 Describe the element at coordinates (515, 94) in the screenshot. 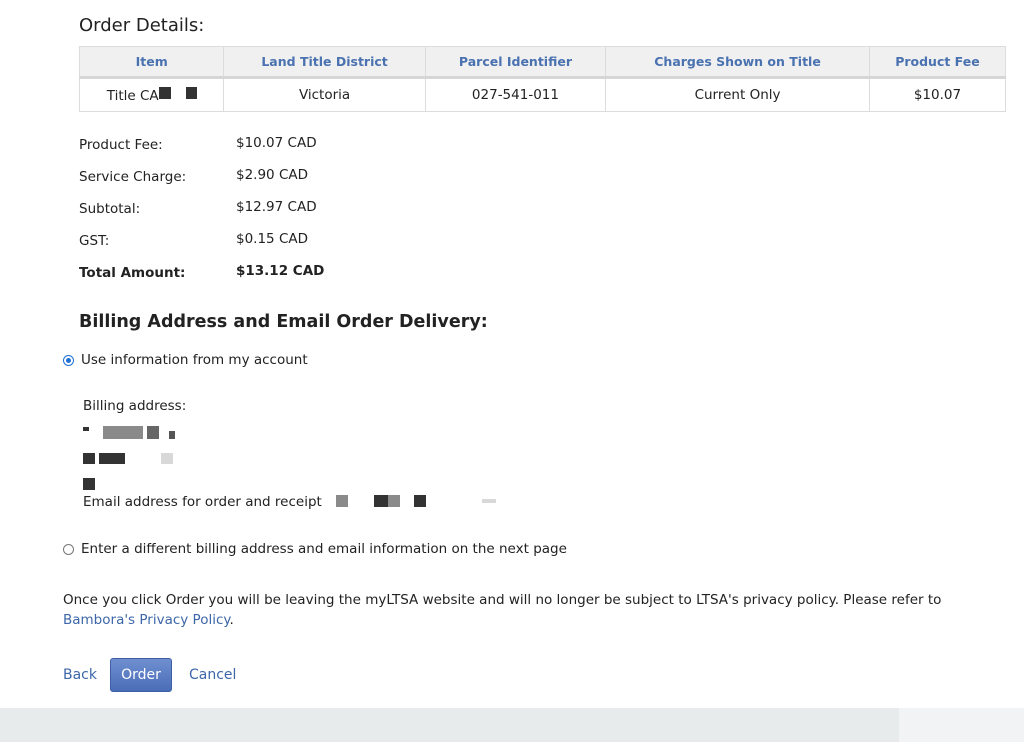

I see `cell-pid: 027-541-011` at that location.